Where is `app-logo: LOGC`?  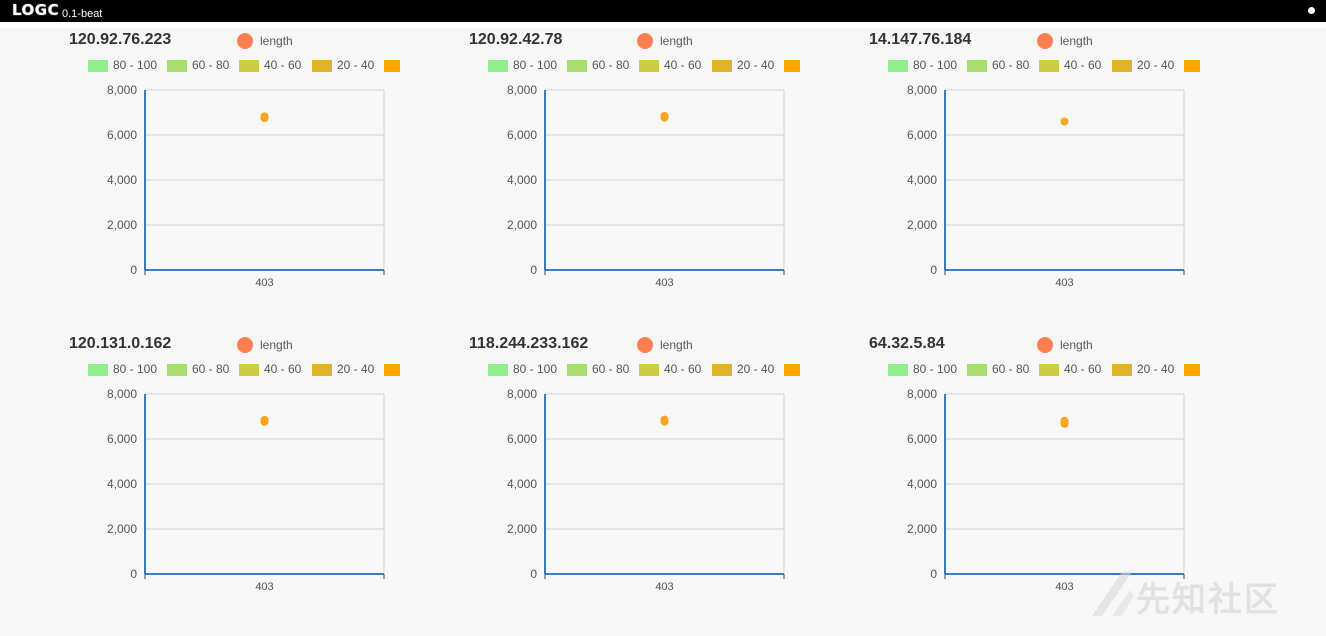 app-logo: LOGC is located at coordinates (35, 10).